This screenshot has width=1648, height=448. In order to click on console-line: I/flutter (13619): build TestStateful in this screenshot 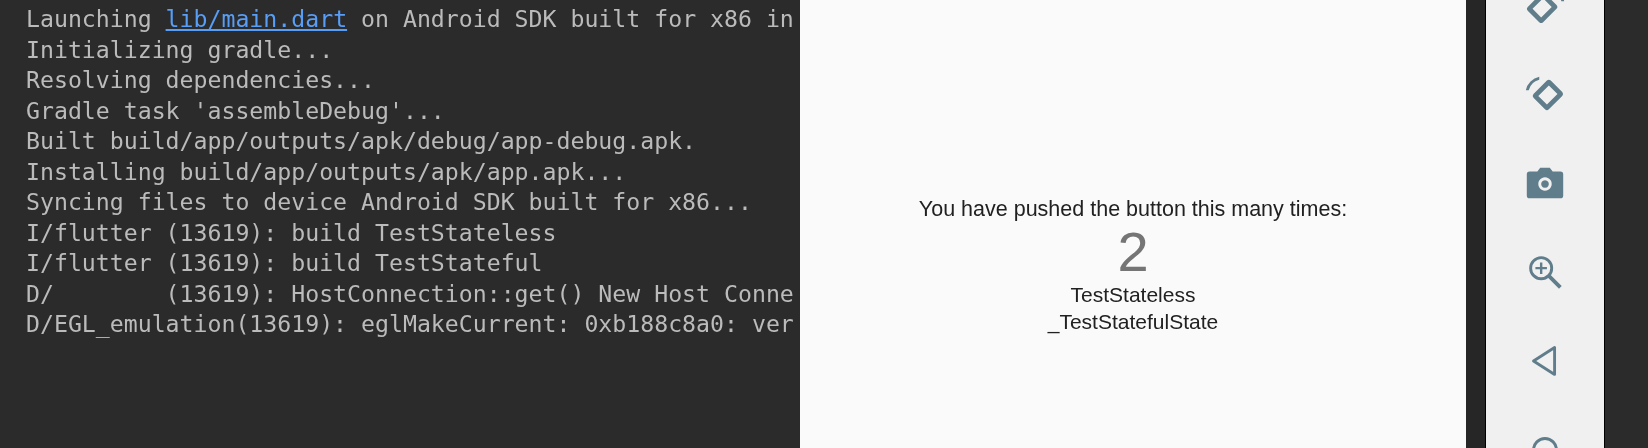, I will do `click(285, 263)`.